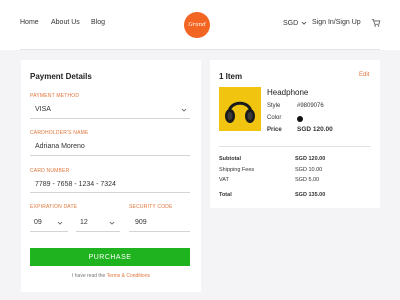  What do you see at coordinates (310, 159) in the screenshot?
I see `subtotal-value: SGD 120.00` at bounding box center [310, 159].